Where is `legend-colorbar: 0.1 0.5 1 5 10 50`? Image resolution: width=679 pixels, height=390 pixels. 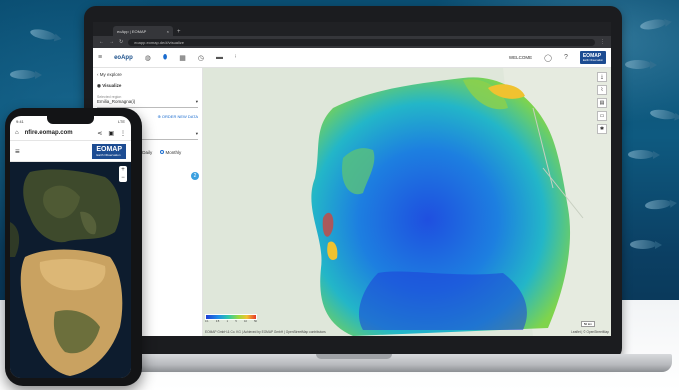
legend-colorbar: 0.1 0.5 1 5 10 50 is located at coordinates (231, 319).